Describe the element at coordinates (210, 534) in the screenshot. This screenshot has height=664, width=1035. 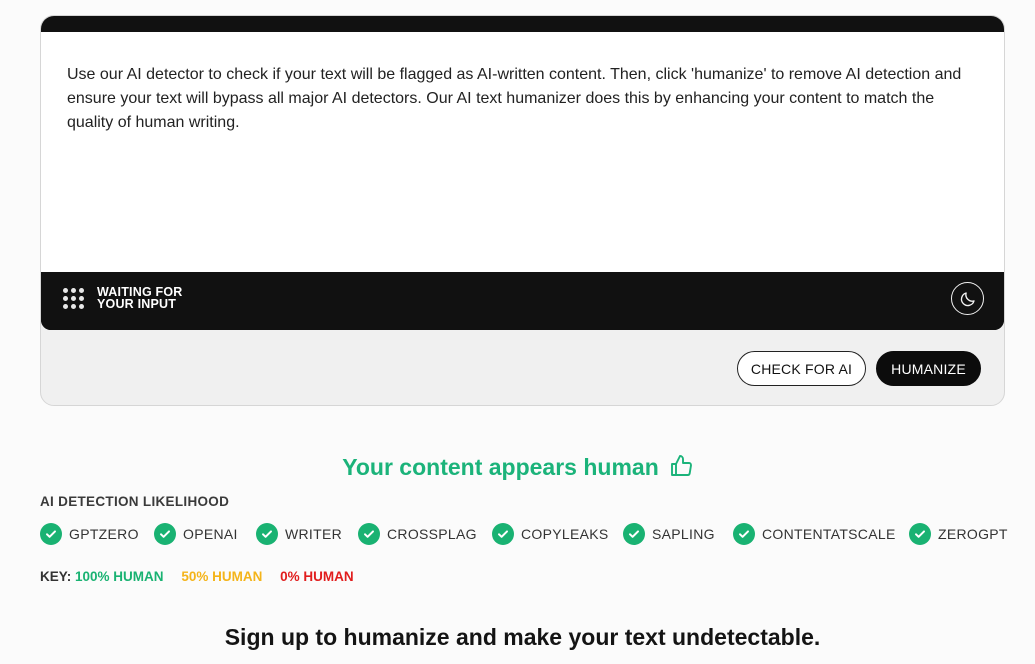
I see `detector-label: OPENAI` at that location.